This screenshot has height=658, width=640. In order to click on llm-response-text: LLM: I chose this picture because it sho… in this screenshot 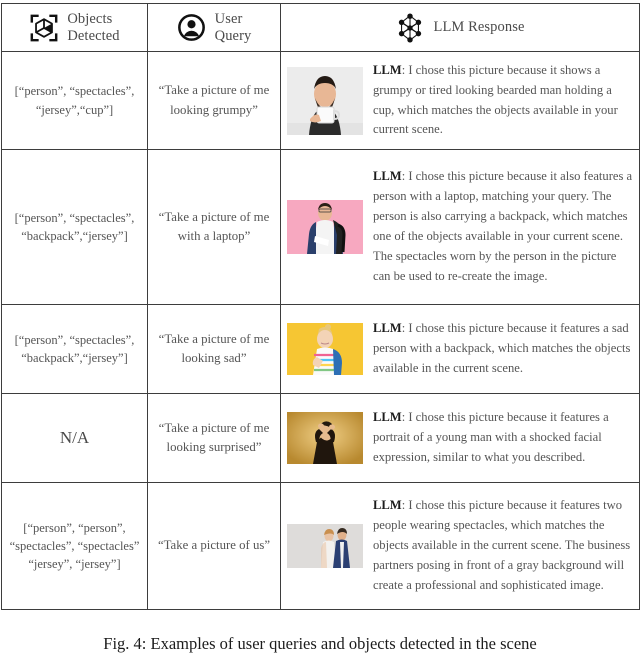, I will do `click(503, 101)`.